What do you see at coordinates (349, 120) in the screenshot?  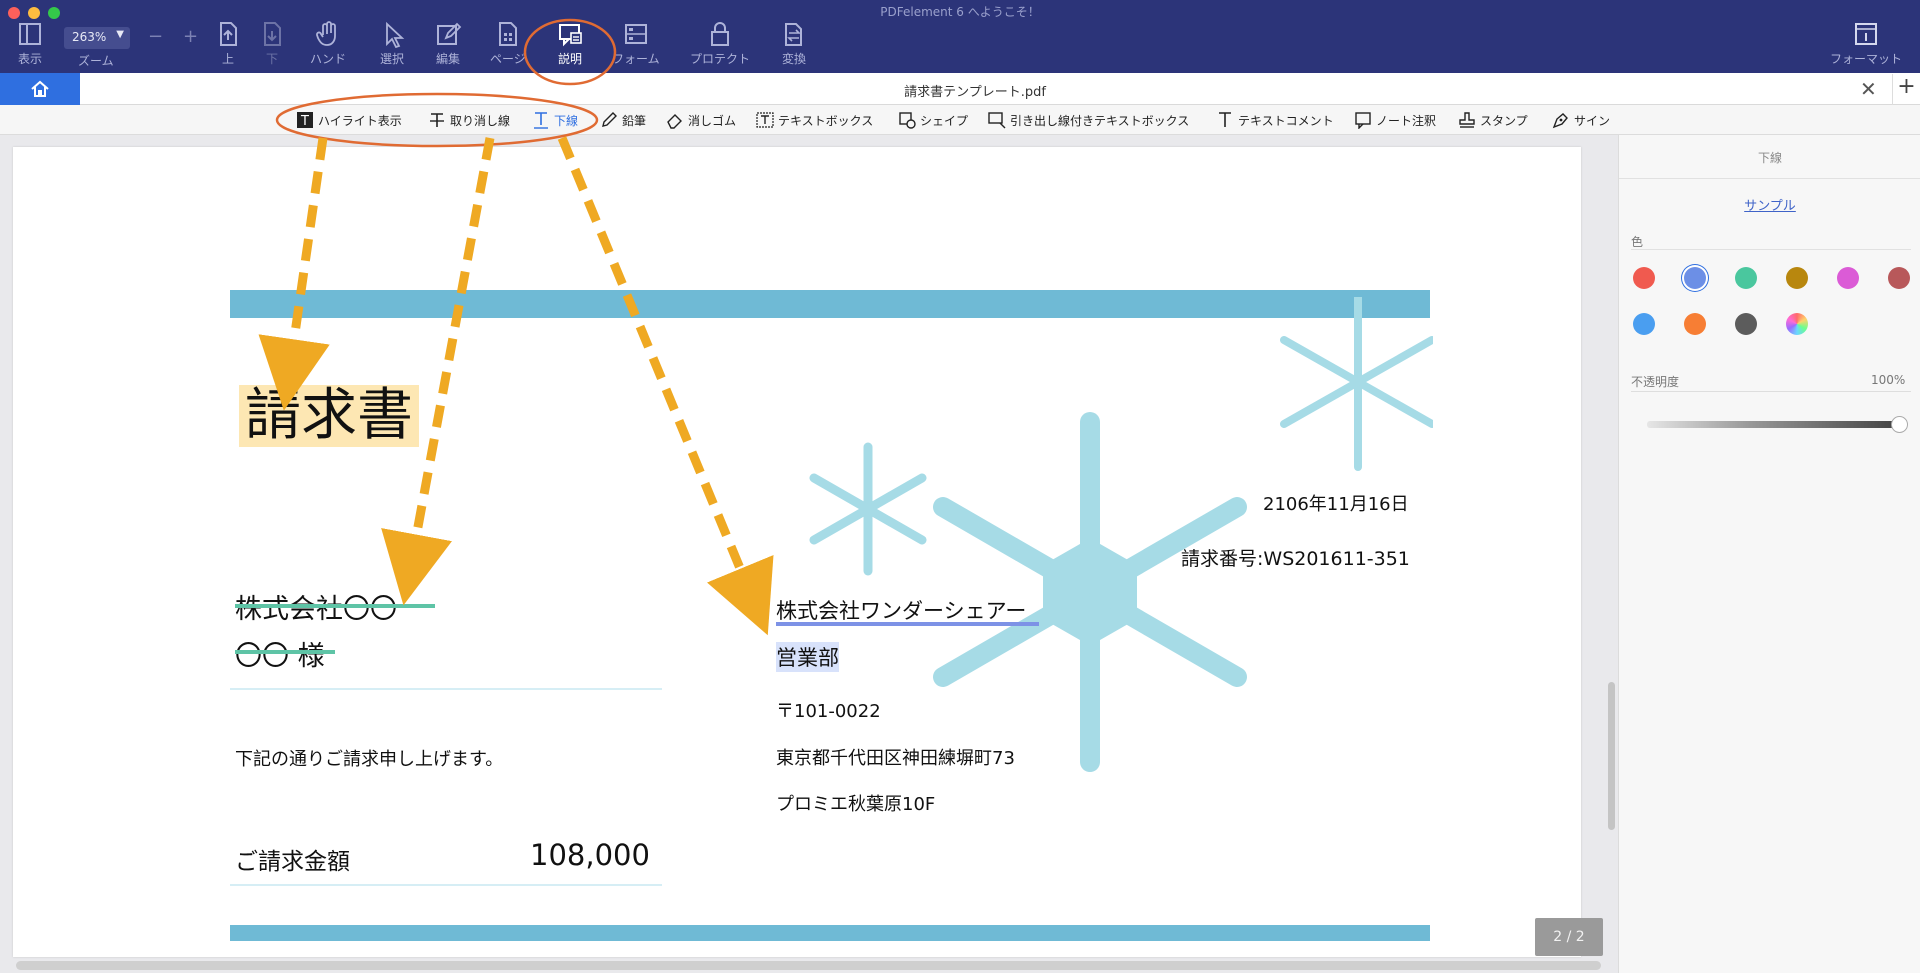 I see `highlight-tool: T ハイライト表示` at bounding box center [349, 120].